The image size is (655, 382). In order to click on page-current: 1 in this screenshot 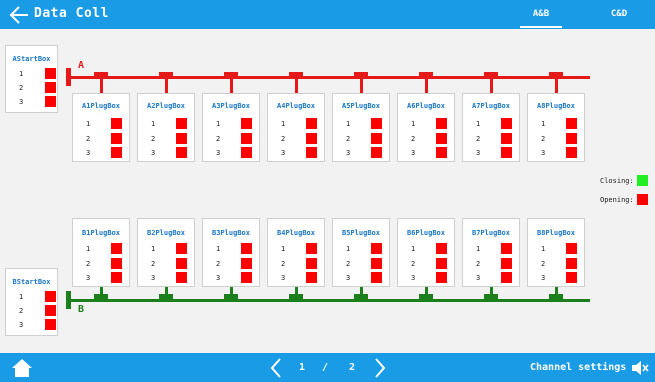, I will do `click(302, 367)`.